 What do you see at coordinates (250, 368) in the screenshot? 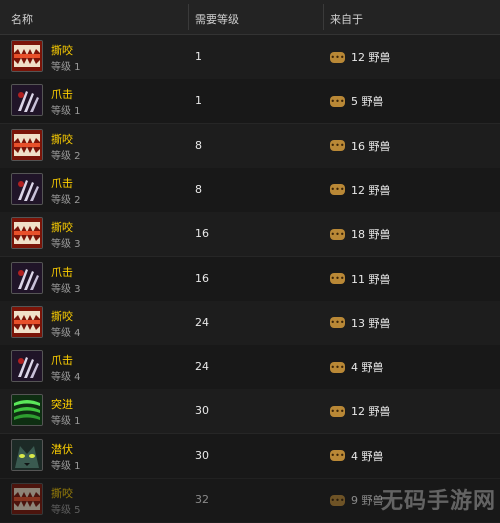
I see `table-row: 爪击等级 4 24 ••• 4 野兽` at bounding box center [250, 368].